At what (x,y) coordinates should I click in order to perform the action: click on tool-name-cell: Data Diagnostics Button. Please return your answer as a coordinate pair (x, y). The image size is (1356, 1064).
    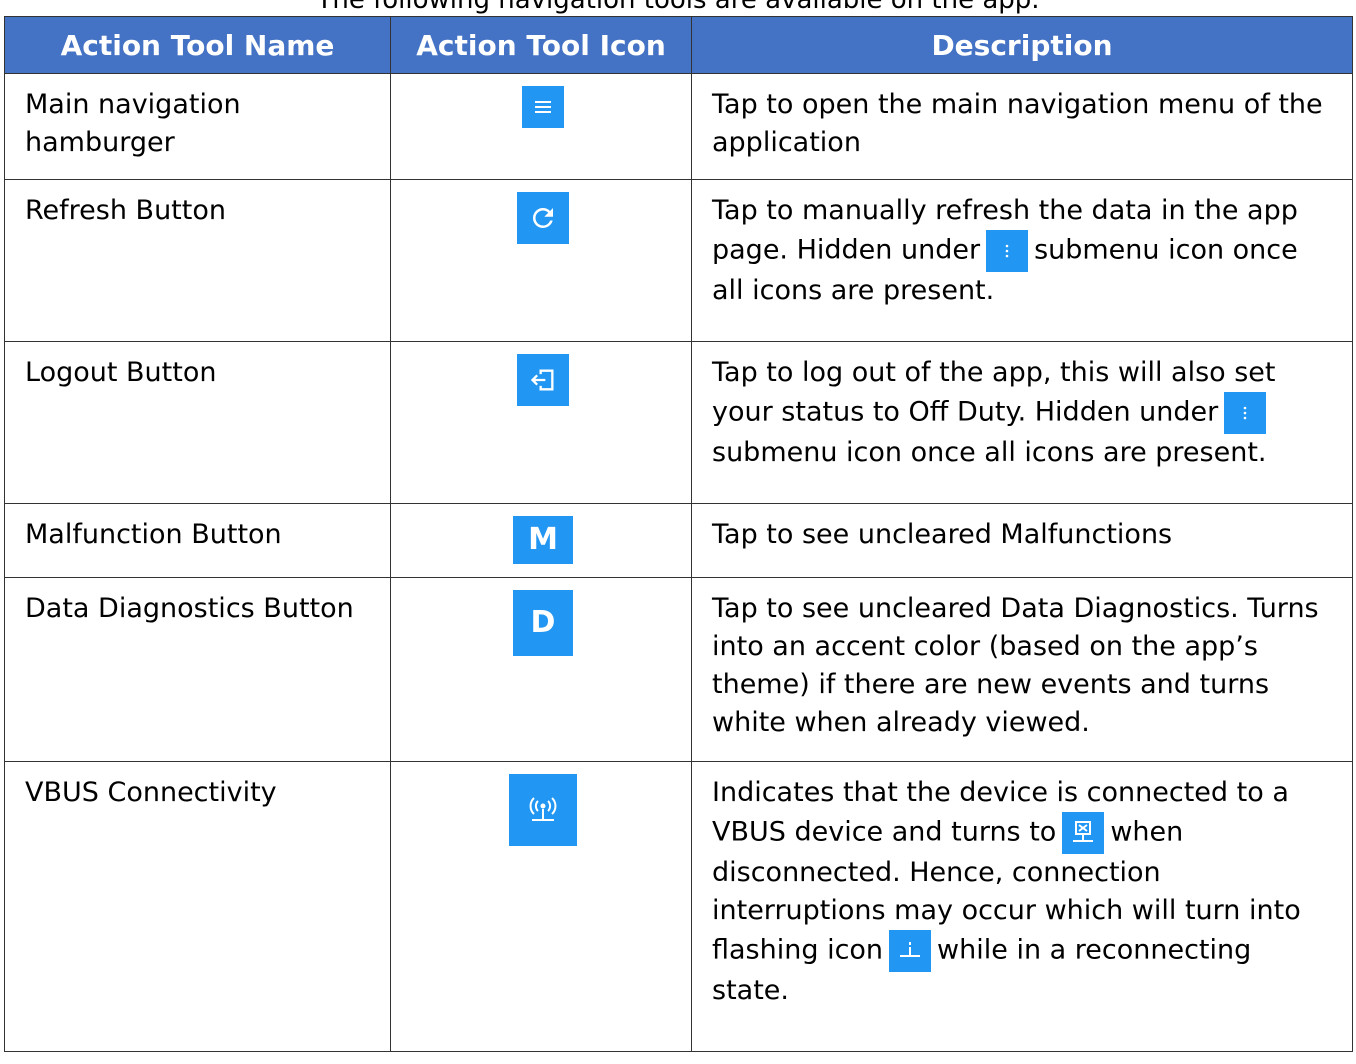
    Looking at the image, I should click on (197, 669).